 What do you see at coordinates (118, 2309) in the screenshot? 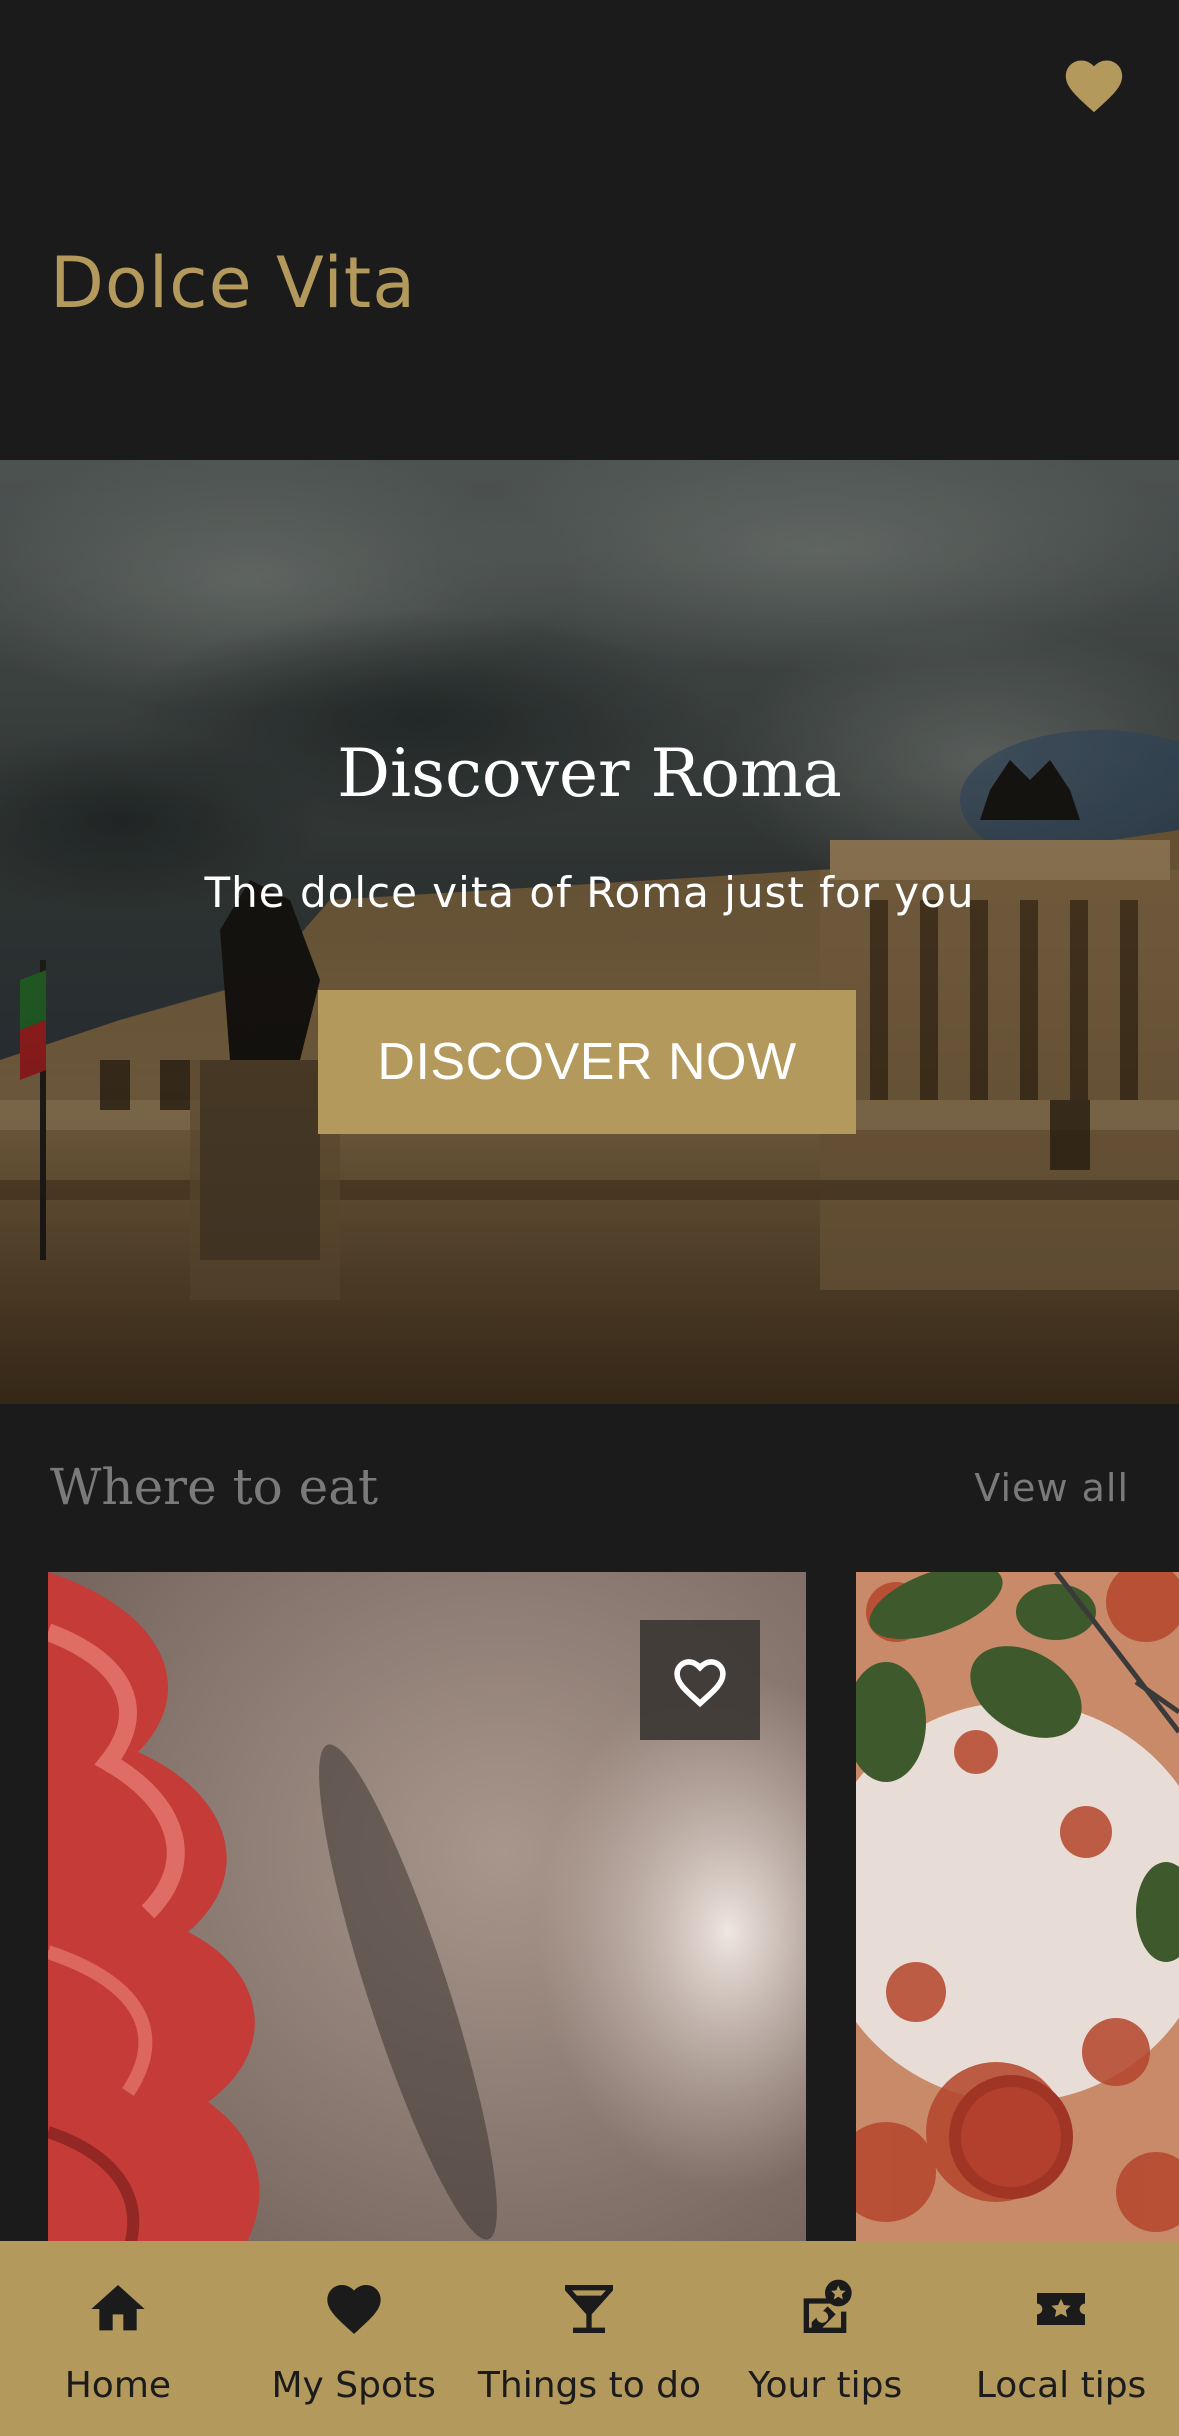
I see `home-icon` at bounding box center [118, 2309].